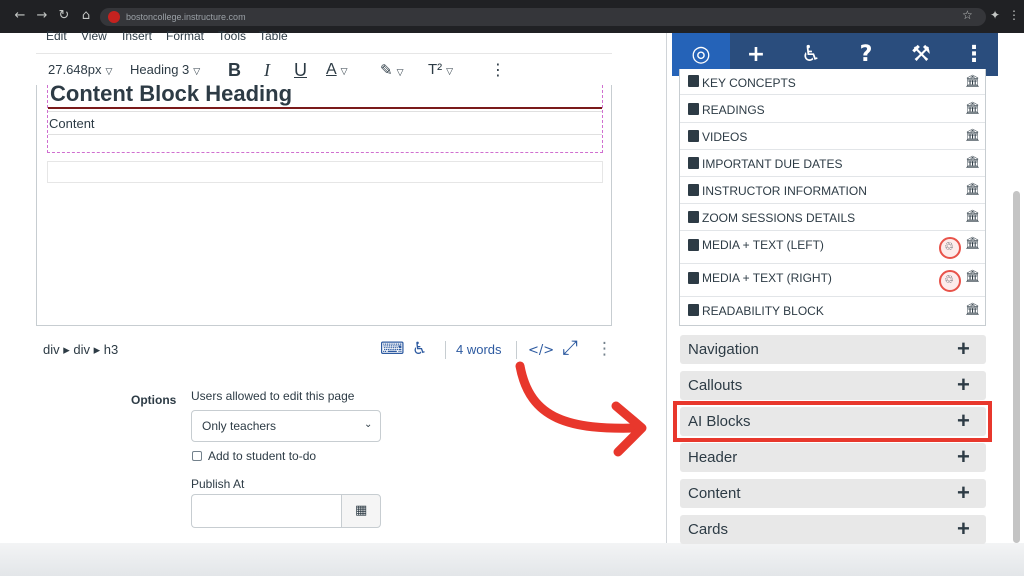  What do you see at coordinates (419, 349) in the screenshot?
I see `accessibility-checker-icon: ♿` at bounding box center [419, 349].